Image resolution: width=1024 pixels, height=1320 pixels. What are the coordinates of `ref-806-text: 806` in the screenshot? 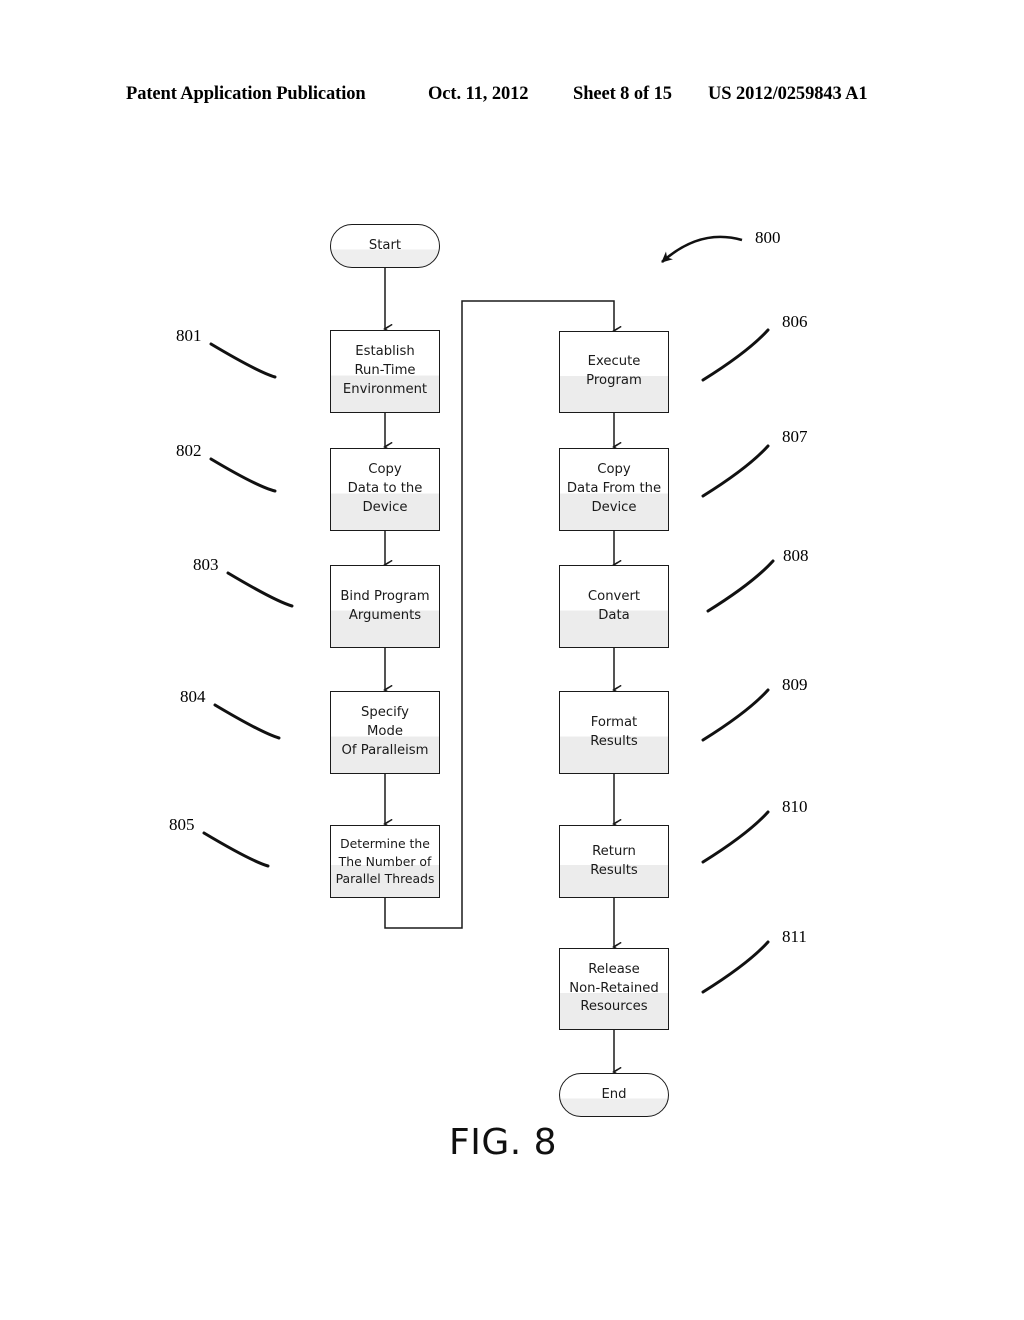 It's located at (795, 321).